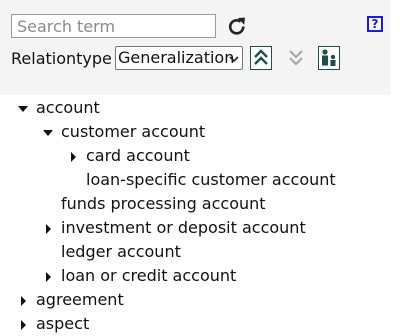 This screenshot has height=336, width=401. What do you see at coordinates (163, 204) in the screenshot?
I see `tree-node-label: funds processing account` at bounding box center [163, 204].